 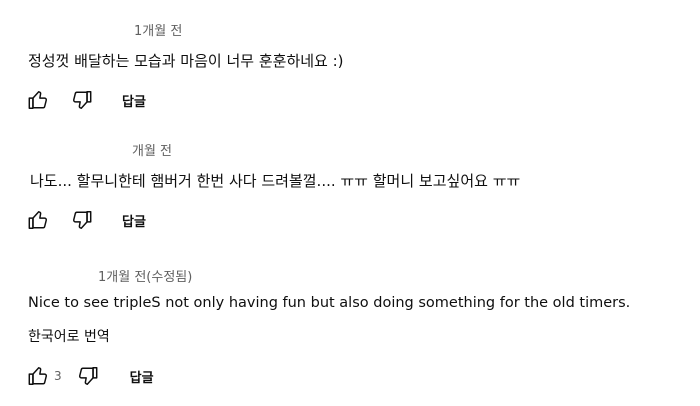 What do you see at coordinates (152, 149) in the screenshot?
I see `comment-timestamp: 개월 전` at bounding box center [152, 149].